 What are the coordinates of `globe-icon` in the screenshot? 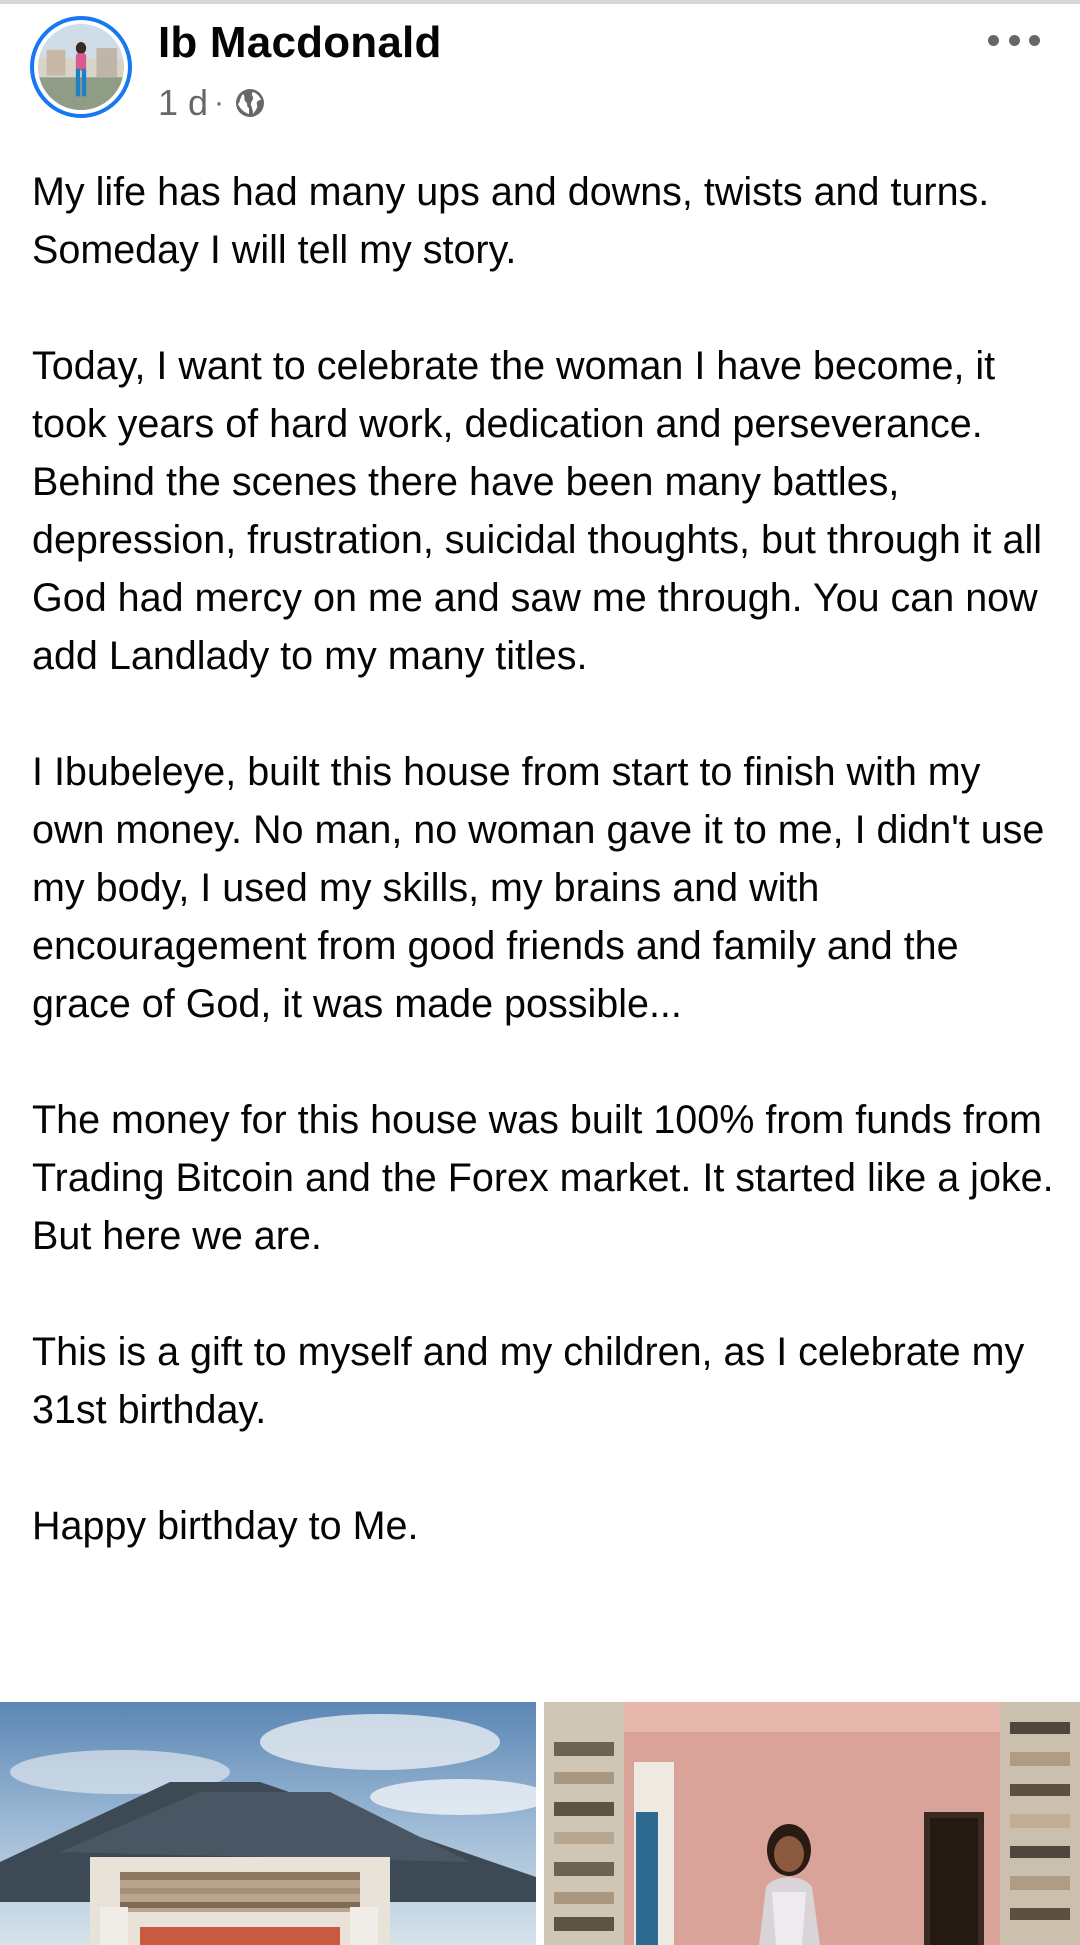 It's located at (250, 103).